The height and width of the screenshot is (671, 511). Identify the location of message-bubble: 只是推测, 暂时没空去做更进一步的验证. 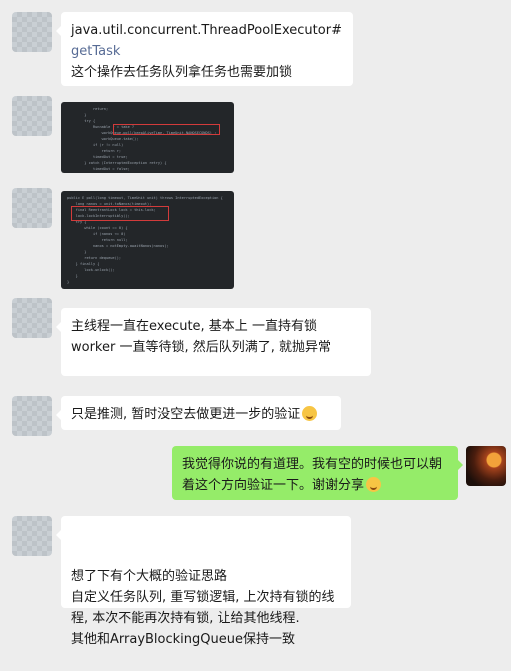
(198, 413).